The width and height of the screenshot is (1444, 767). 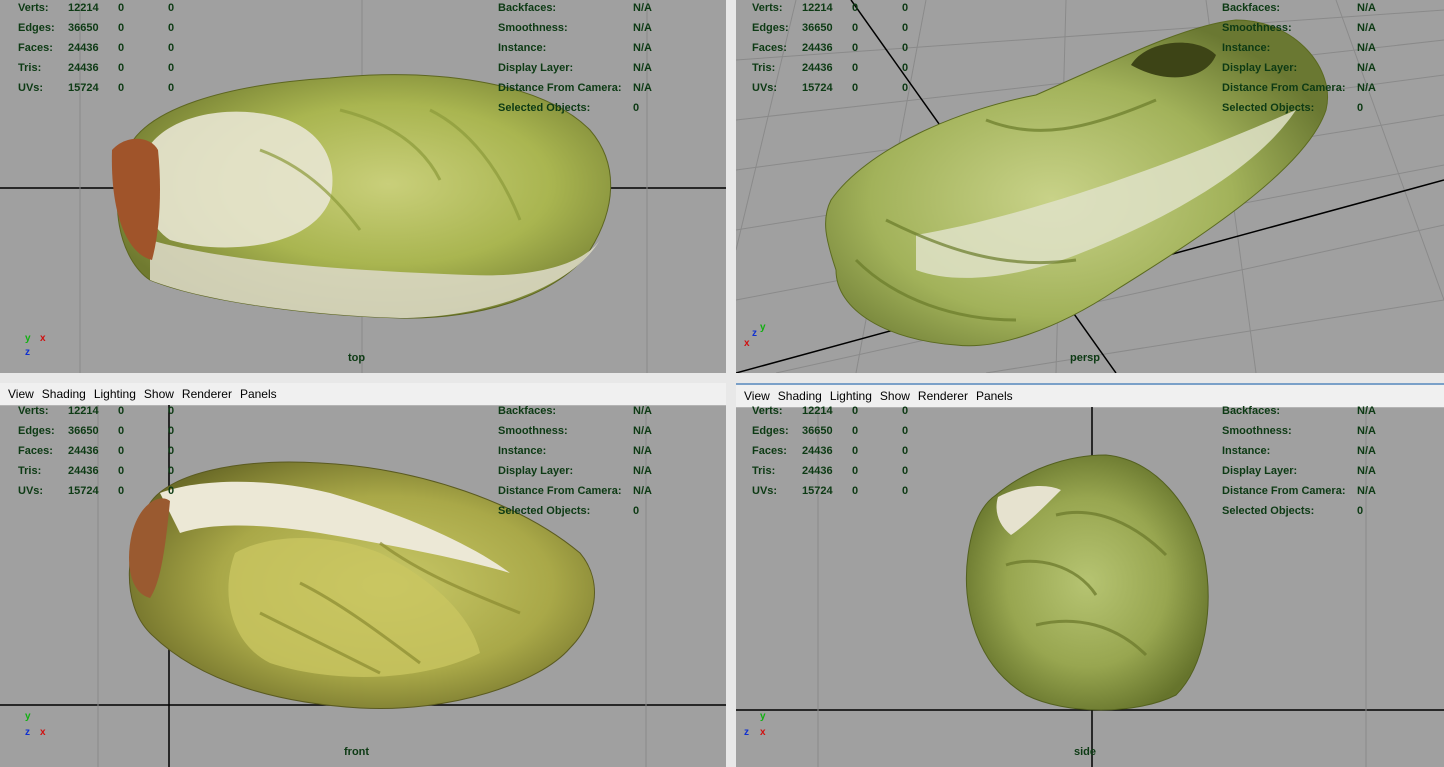 I want to click on cabbage-model, so click(x=1087, y=582).